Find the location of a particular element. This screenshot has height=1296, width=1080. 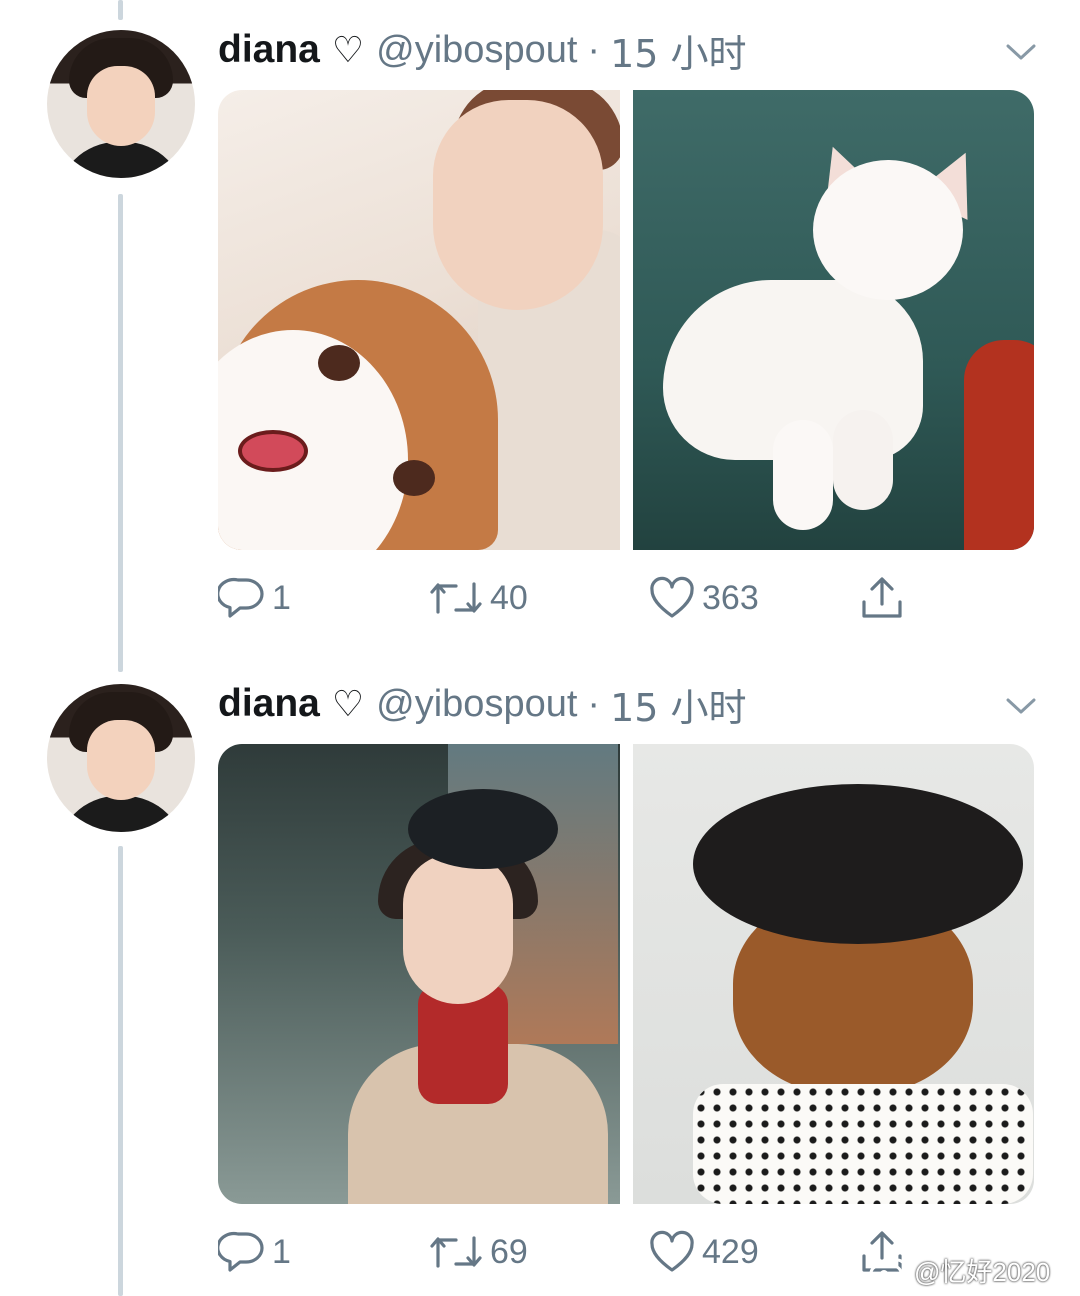

media-image-sleeping-person is located at coordinates (419, 320).